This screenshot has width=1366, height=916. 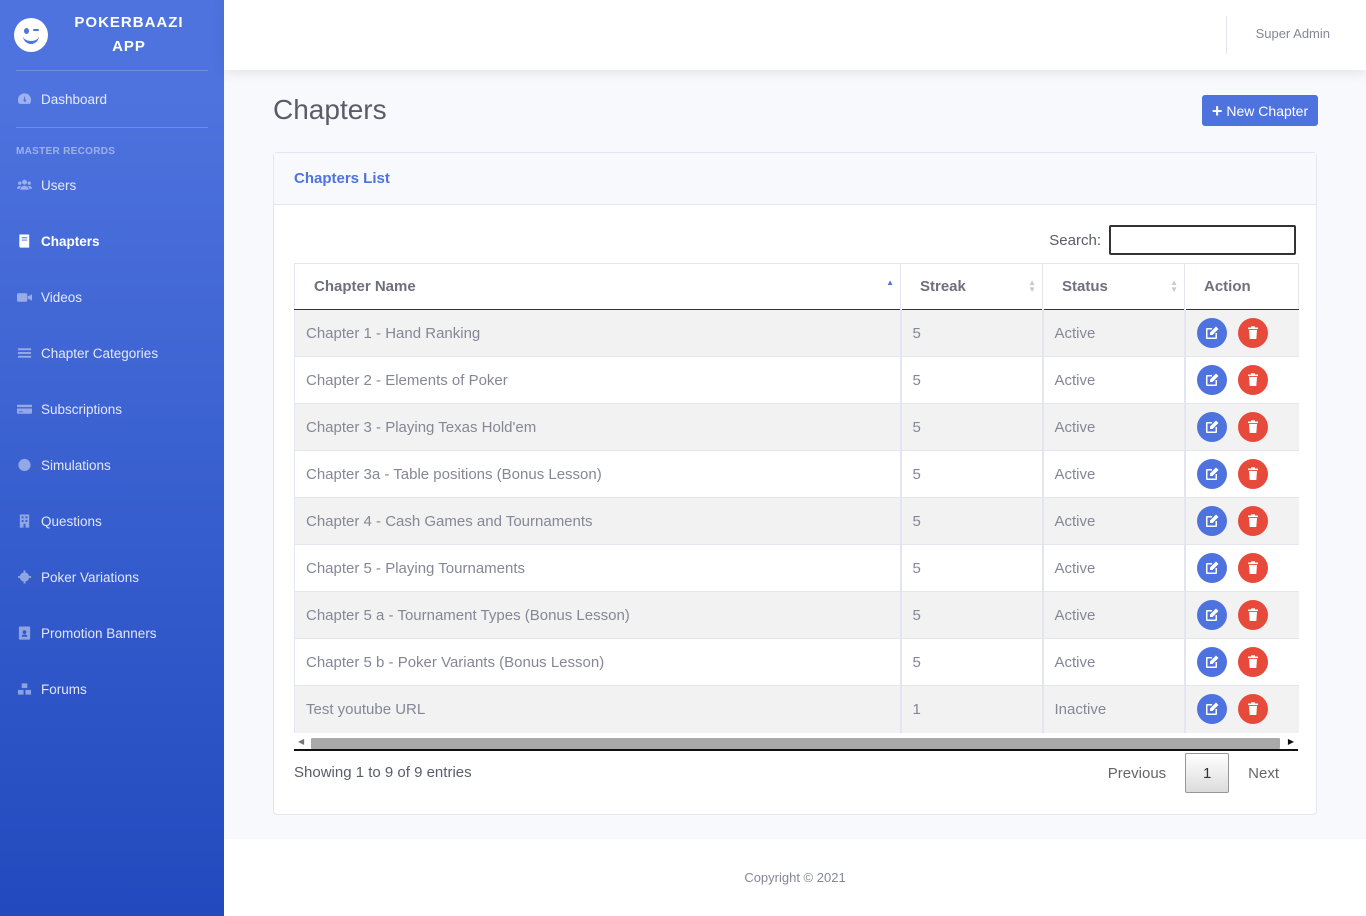 What do you see at coordinates (100, 353) in the screenshot?
I see `sidebar-item-label: Chapter Categories` at bounding box center [100, 353].